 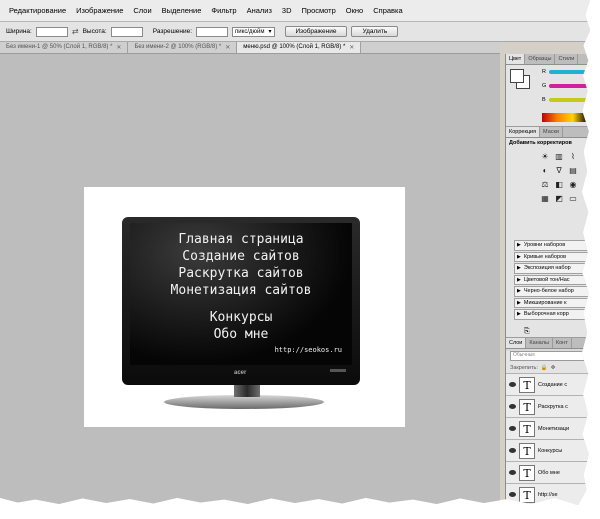 What do you see at coordinates (523, 132) in the screenshot?
I see `tab-adjustments: Коррекция` at bounding box center [523, 132].